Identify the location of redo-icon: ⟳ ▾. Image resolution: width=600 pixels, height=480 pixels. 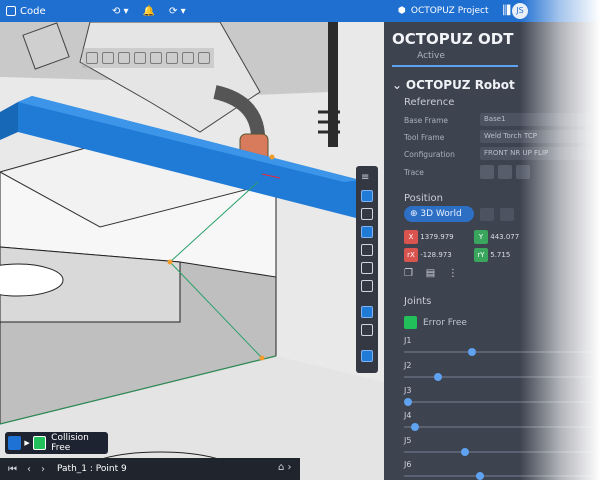
(177, 11).